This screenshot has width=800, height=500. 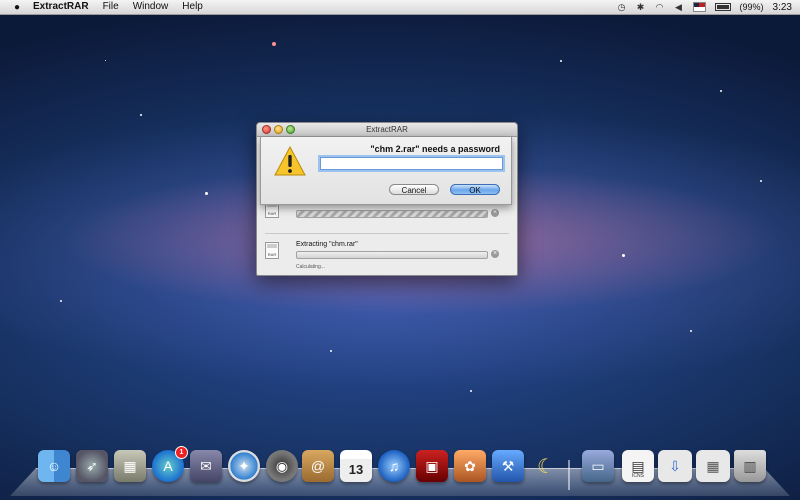 What do you see at coordinates (679, 7) in the screenshot?
I see `volume-icon: ◀` at bounding box center [679, 7].